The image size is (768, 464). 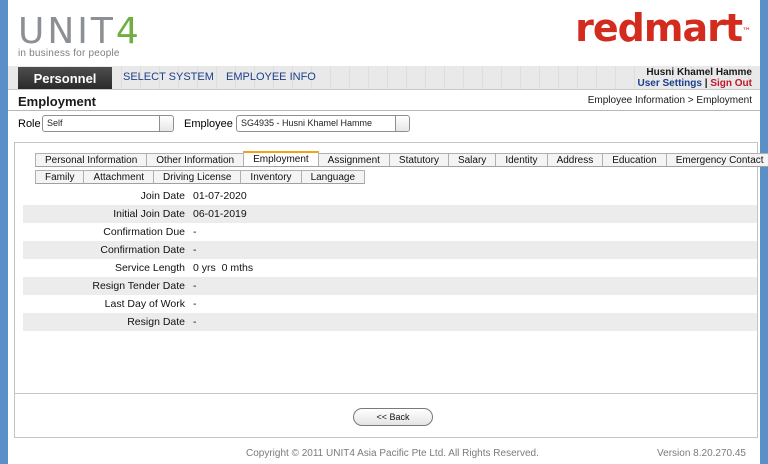 What do you see at coordinates (669, 100) in the screenshot?
I see `breadcrumb: Employee Information > Employment` at bounding box center [669, 100].